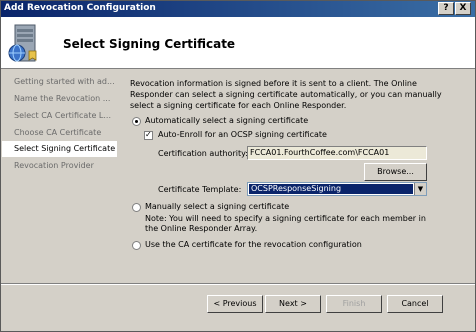  What do you see at coordinates (136, 121) in the screenshot?
I see `auto-select-radio` at bounding box center [136, 121].